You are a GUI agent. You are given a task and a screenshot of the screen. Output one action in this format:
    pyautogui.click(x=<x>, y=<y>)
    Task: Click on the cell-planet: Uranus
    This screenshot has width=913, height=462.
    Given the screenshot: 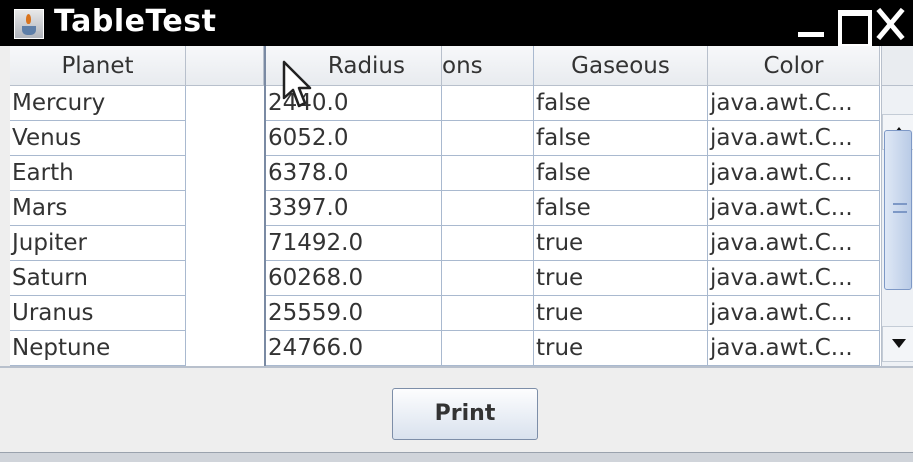 What is the action you would take?
    pyautogui.click(x=98, y=313)
    